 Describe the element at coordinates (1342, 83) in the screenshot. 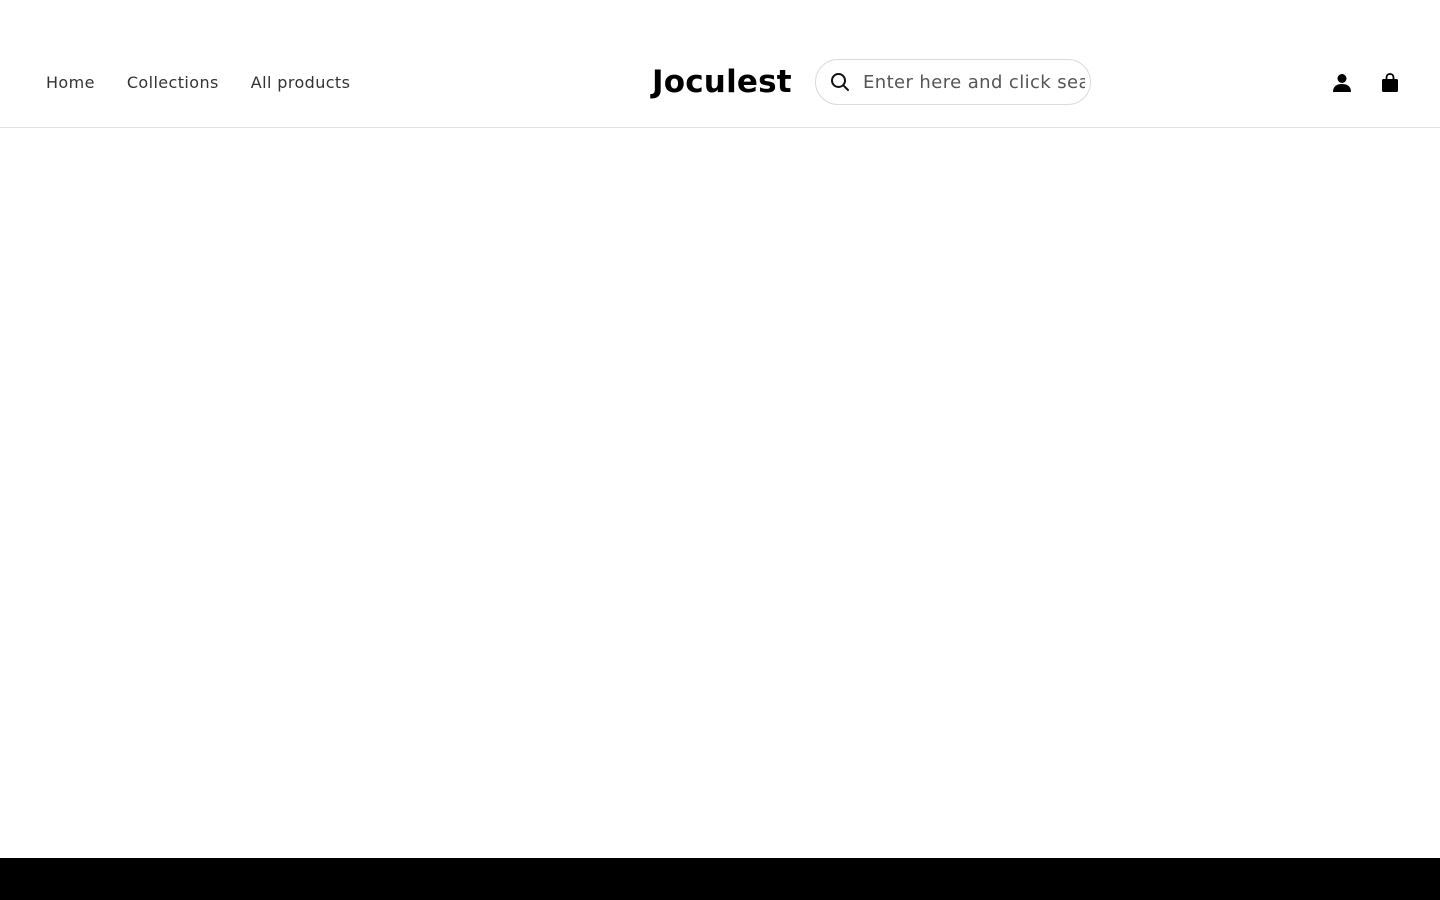

I see `user-icon` at that location.